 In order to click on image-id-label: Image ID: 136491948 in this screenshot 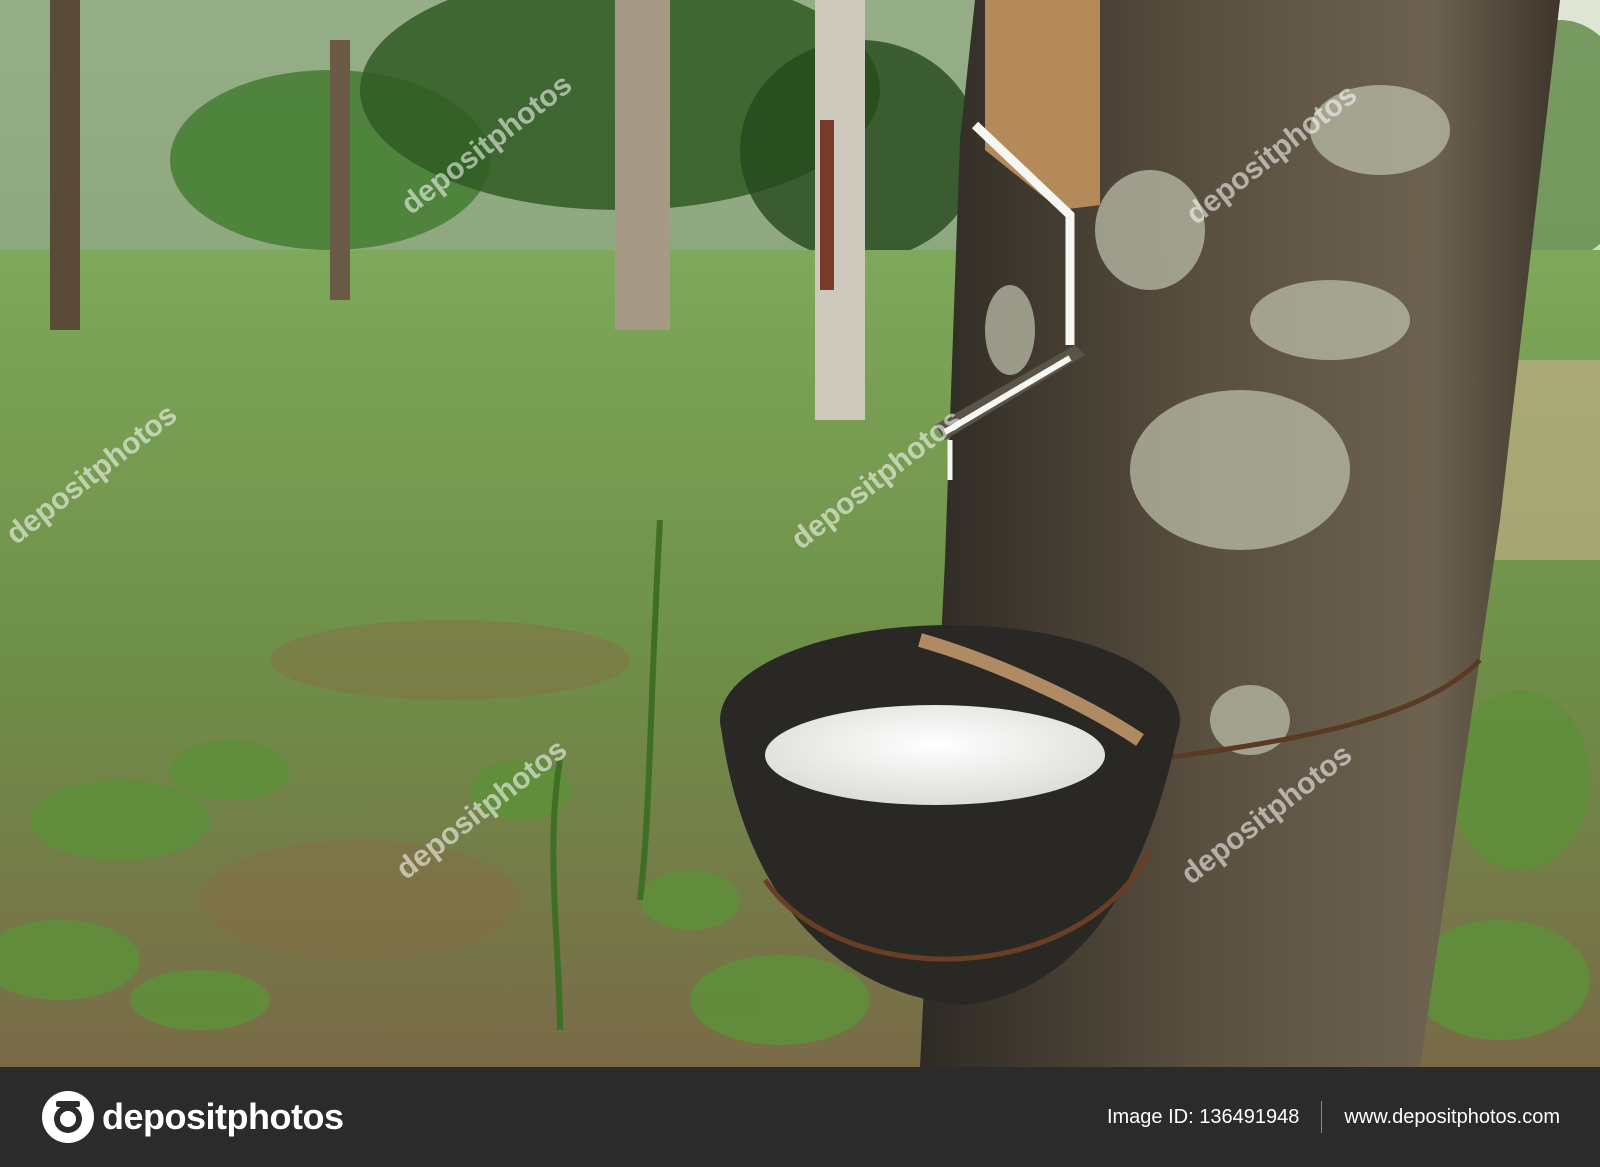, I will do `click(1203, 1116)`.